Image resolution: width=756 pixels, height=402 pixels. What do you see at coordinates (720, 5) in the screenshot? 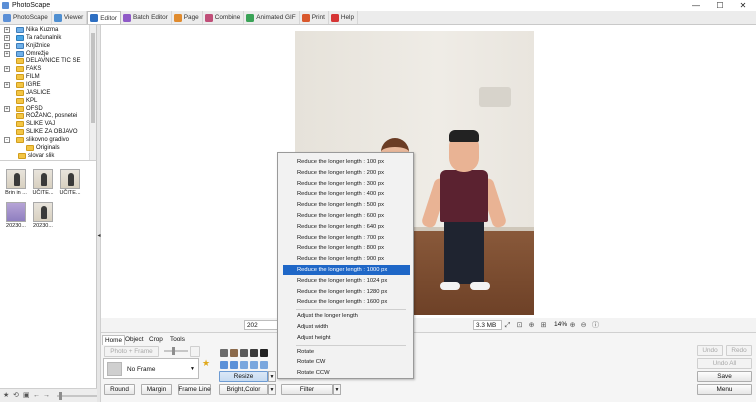
I see `maximize-button: ☐` at bounding box center [720, 5].